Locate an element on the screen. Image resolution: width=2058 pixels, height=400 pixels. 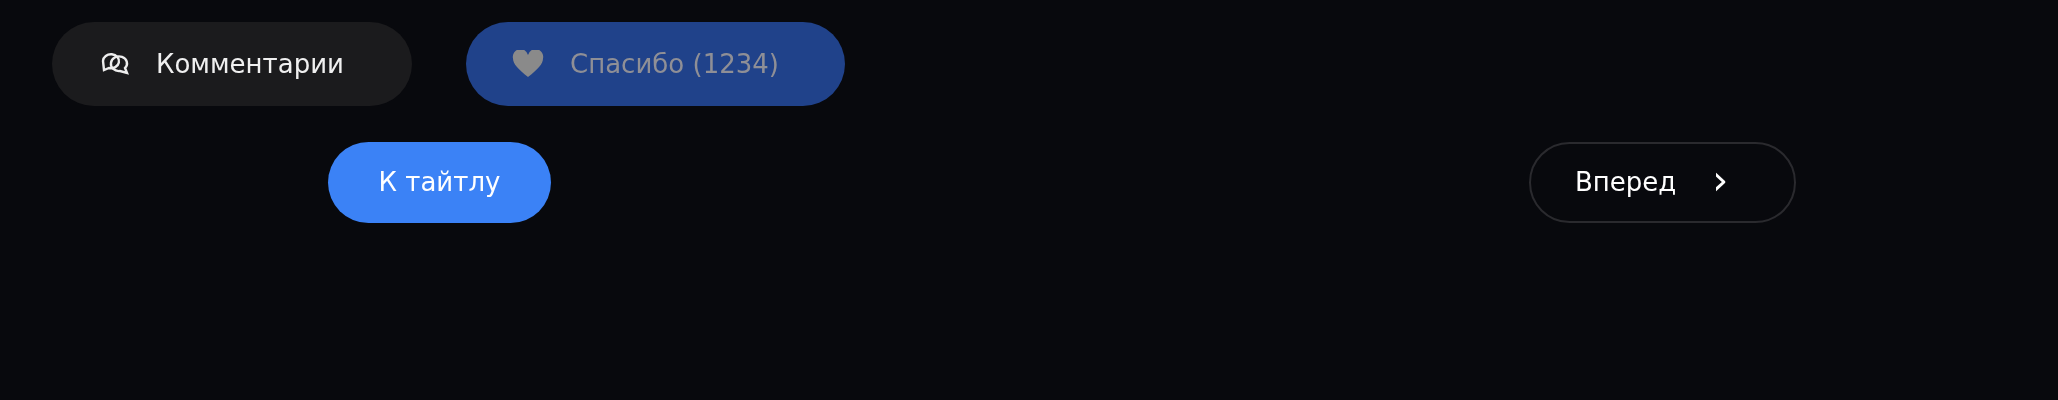
comments-button: Комментарии is located at coordinates (232, 64).